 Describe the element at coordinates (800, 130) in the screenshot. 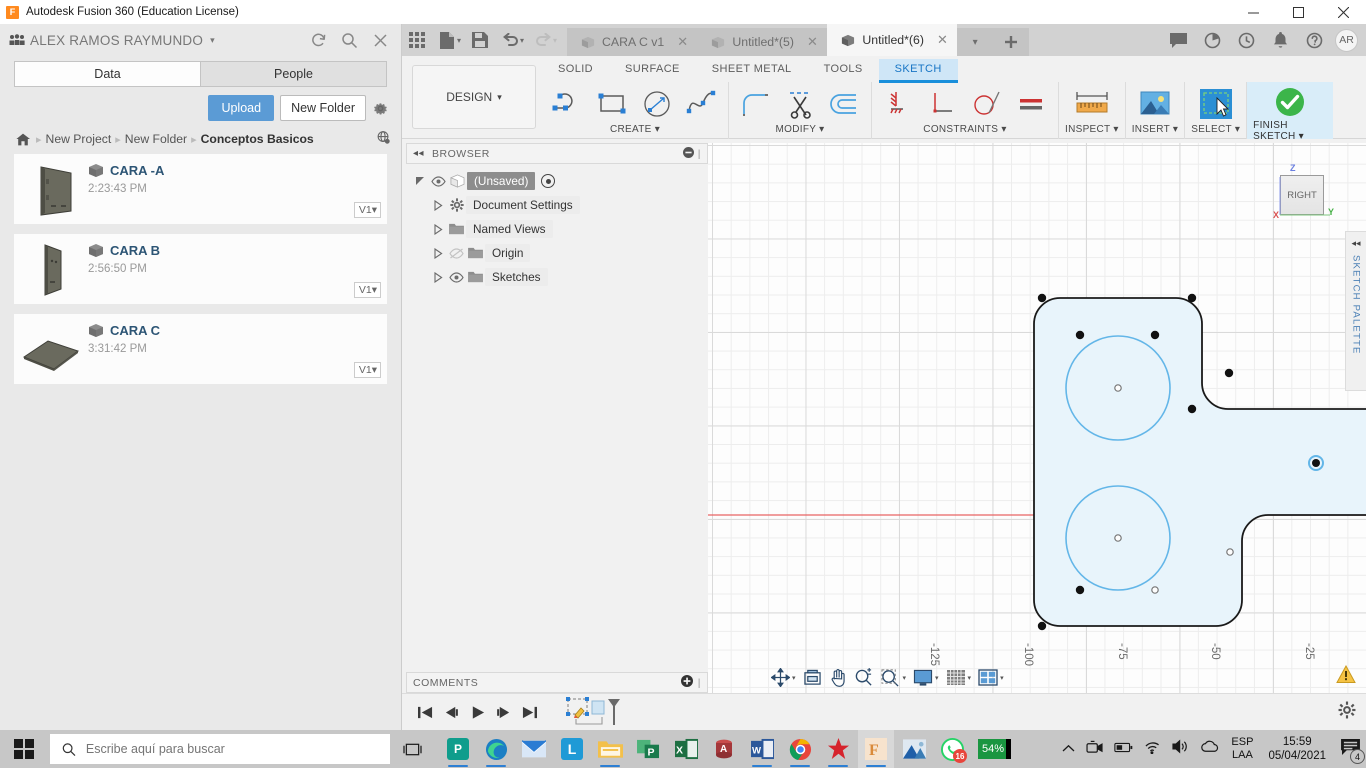

I see `ribbon-group-label-modify: MODIFY ▾` at that location.